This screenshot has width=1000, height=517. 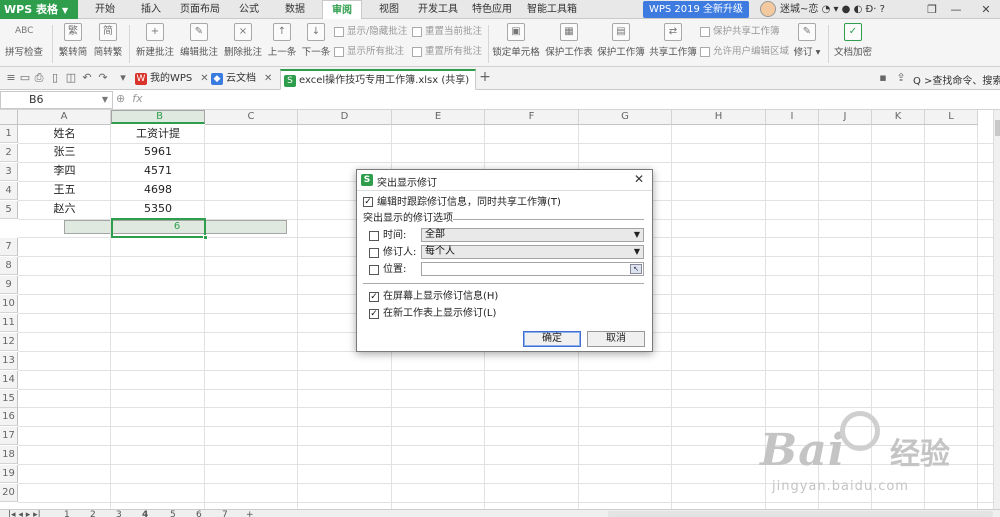 What do you see at coordinates (374, 314) in the screenshot?
I see `new-sheet-checkbox: ✓` at bounding box center [374, 314].